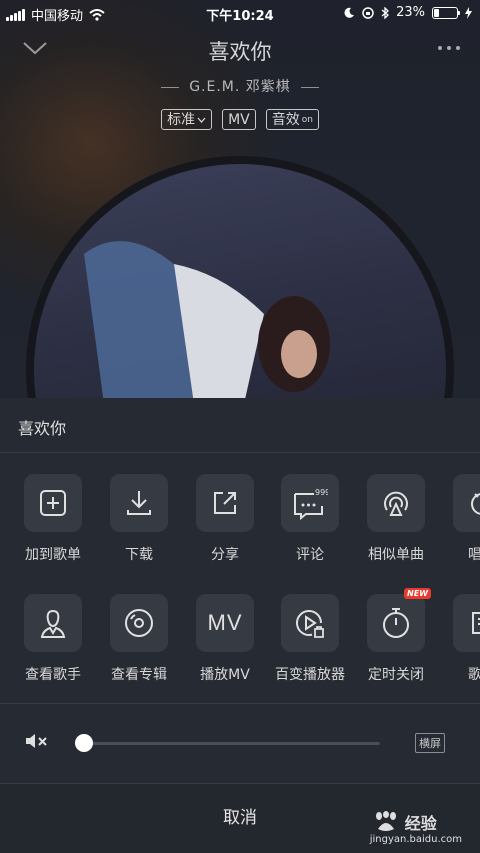  Describe the element at coordinates (53, 519) in the screenshot. I see `add-to-playlist-button: 加到歌单` at that location.